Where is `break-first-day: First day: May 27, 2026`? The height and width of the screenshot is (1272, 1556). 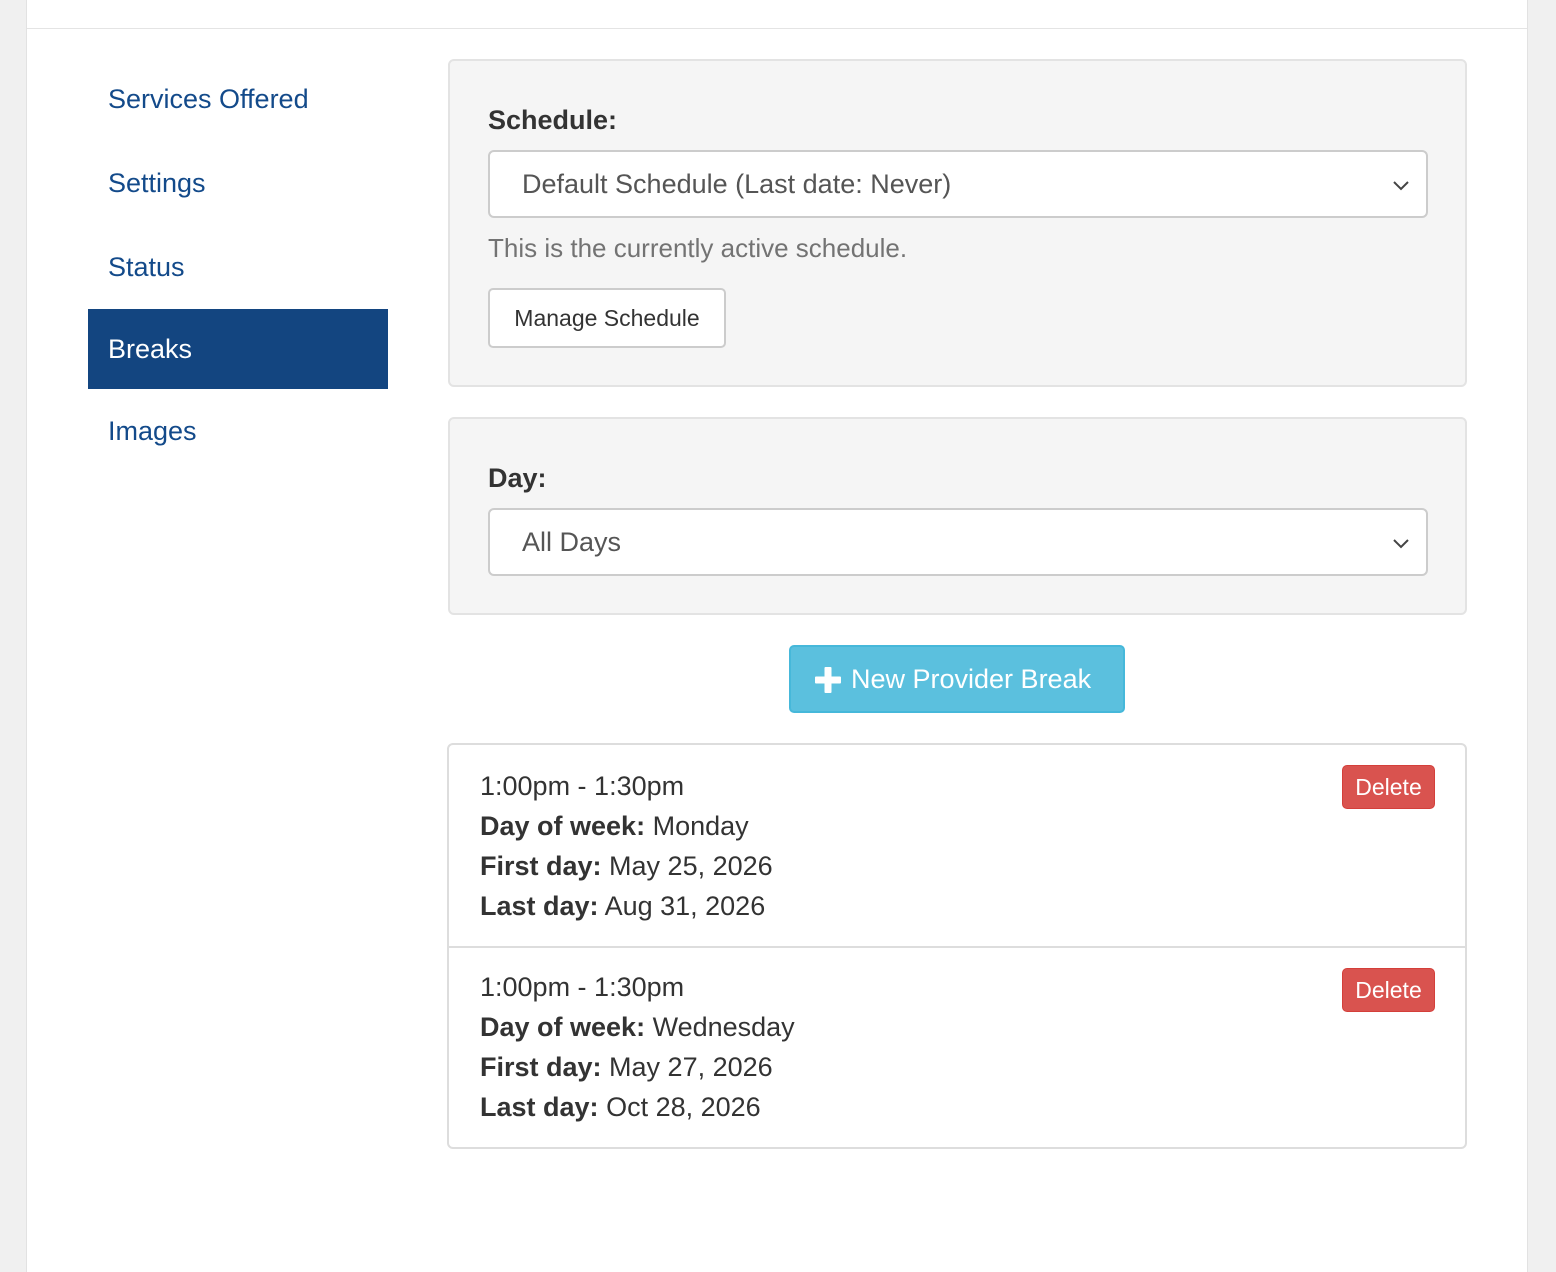 break-first-day: First day: May 27, 2026 is located at coordinates (626, 1067).